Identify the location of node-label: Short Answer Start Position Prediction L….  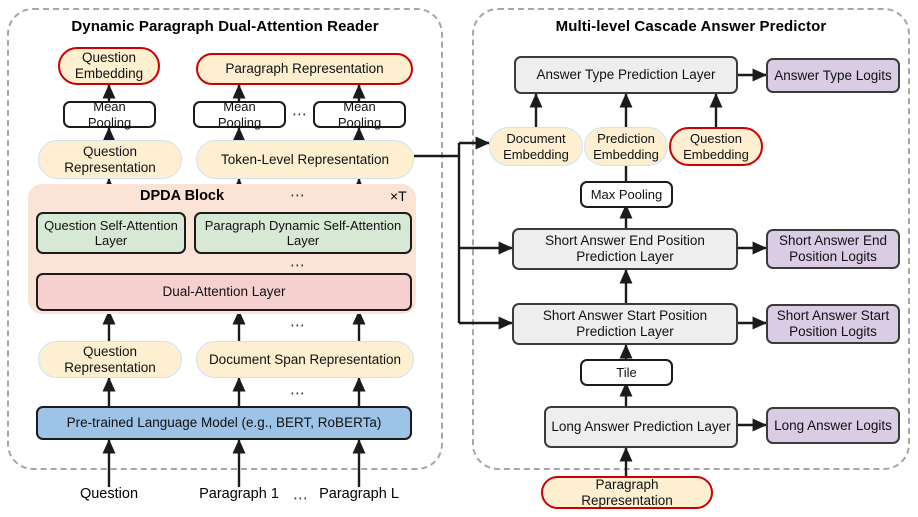
(625, 323).